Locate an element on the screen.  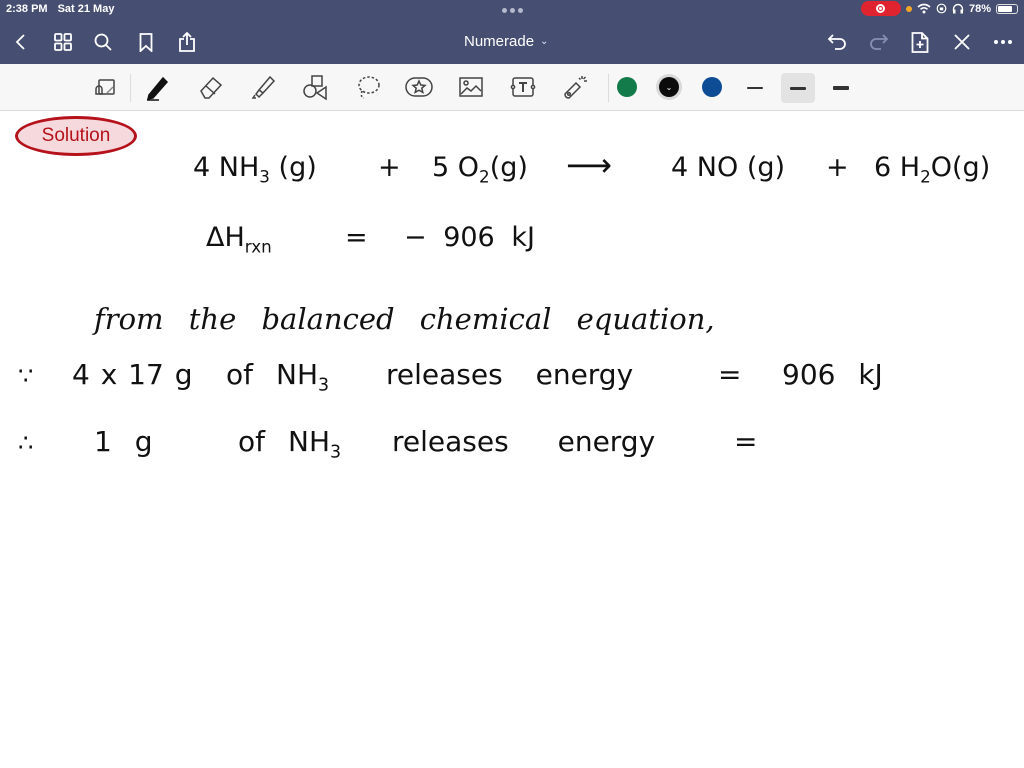
enthalpy-symbol: ΔHrxn is located at coordinates (239, 239).